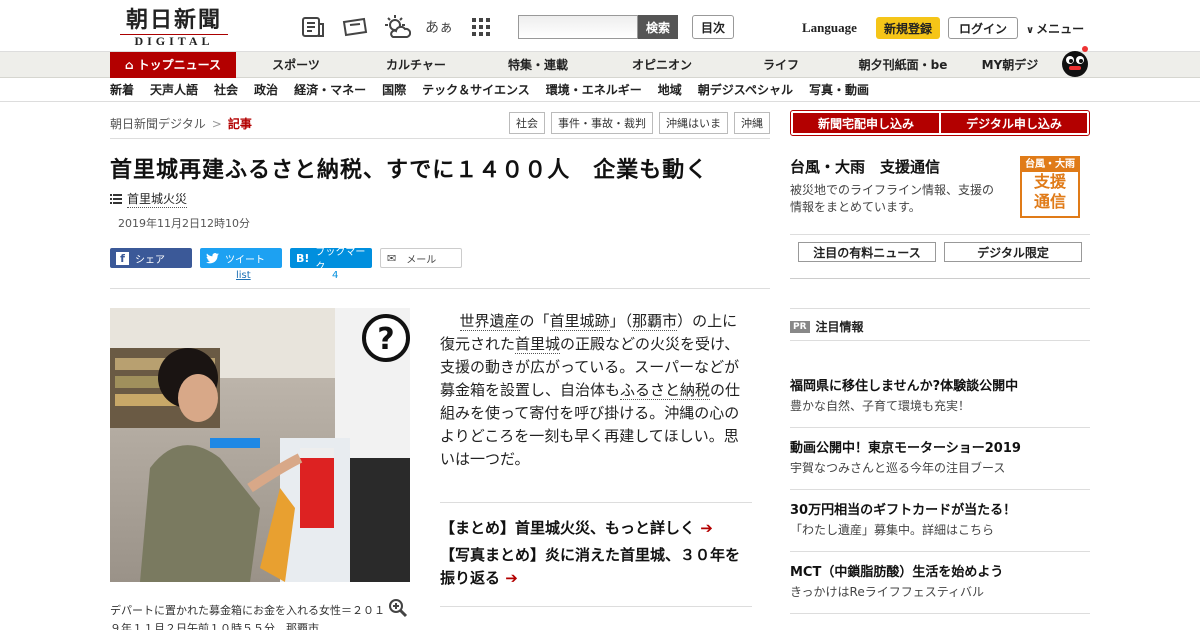 The image size is (1200, 630). I want to click on search-input, so click(578, 27).